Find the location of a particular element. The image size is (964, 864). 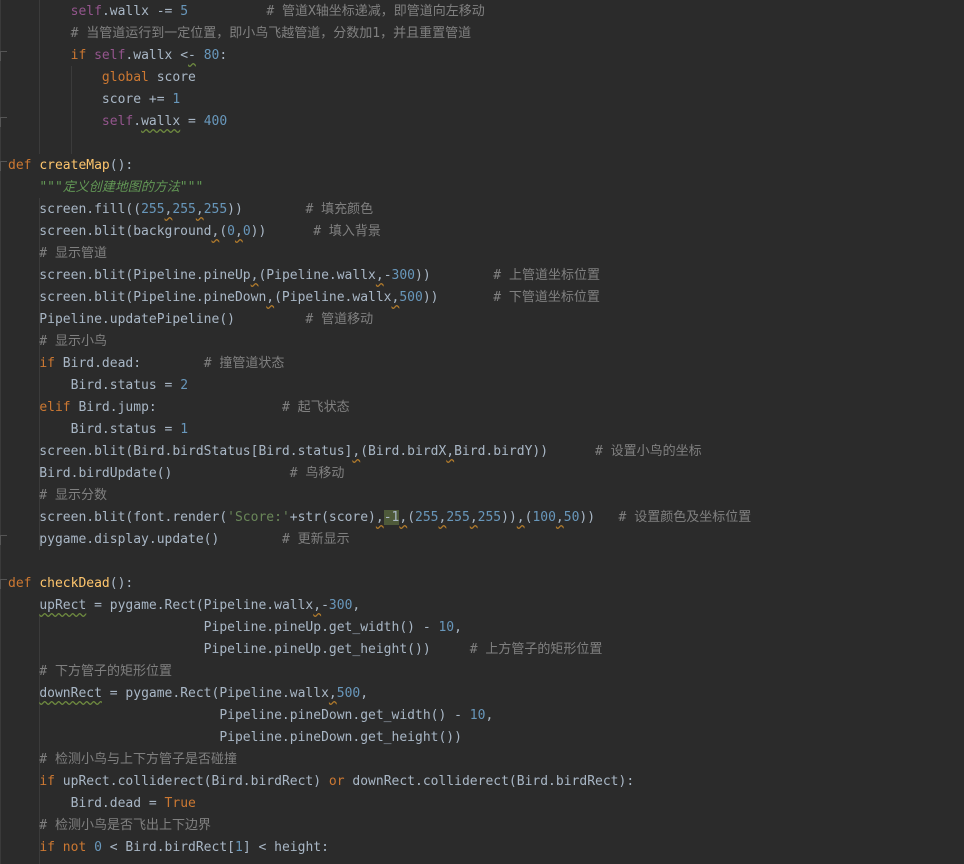

code-line: Pipeline.updatePipeline() # 管道移动 is located at coordinates (190, 320).